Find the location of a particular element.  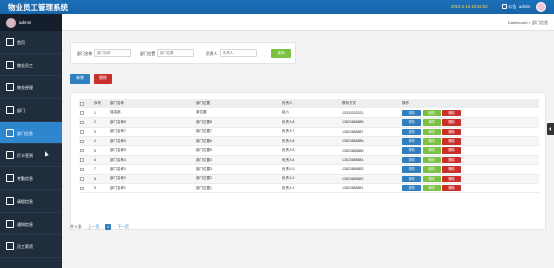

query-button: 查询 is located at coordinates (281, 53).